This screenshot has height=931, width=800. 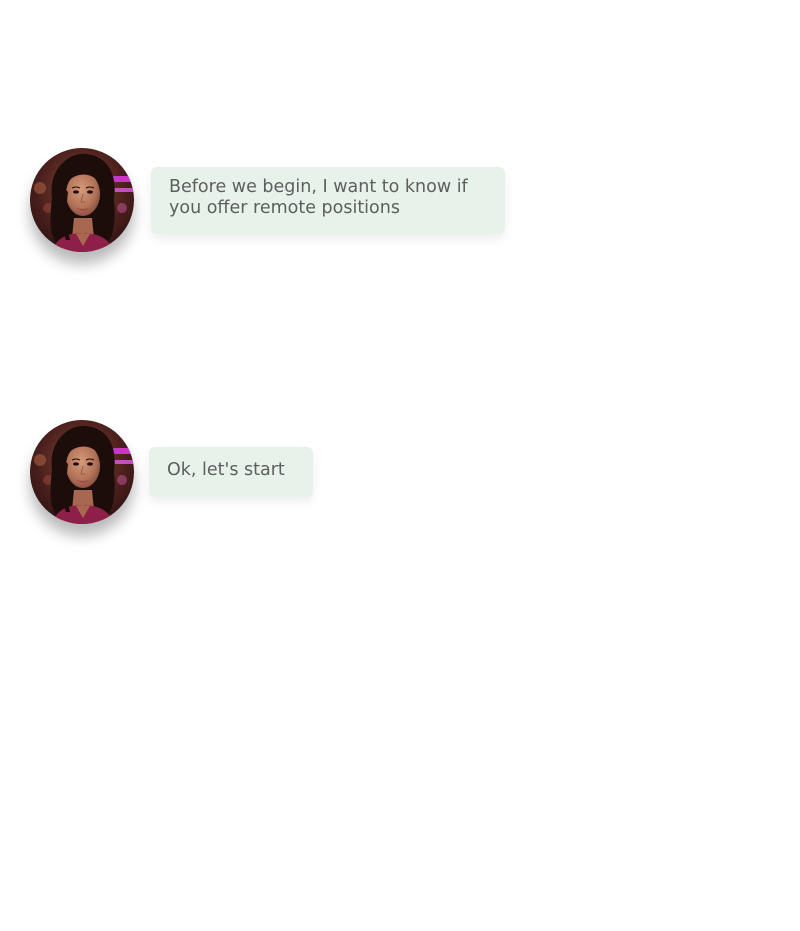 I want to click on chat-message-2: Ok, let's start, so click(x=171, y=472).